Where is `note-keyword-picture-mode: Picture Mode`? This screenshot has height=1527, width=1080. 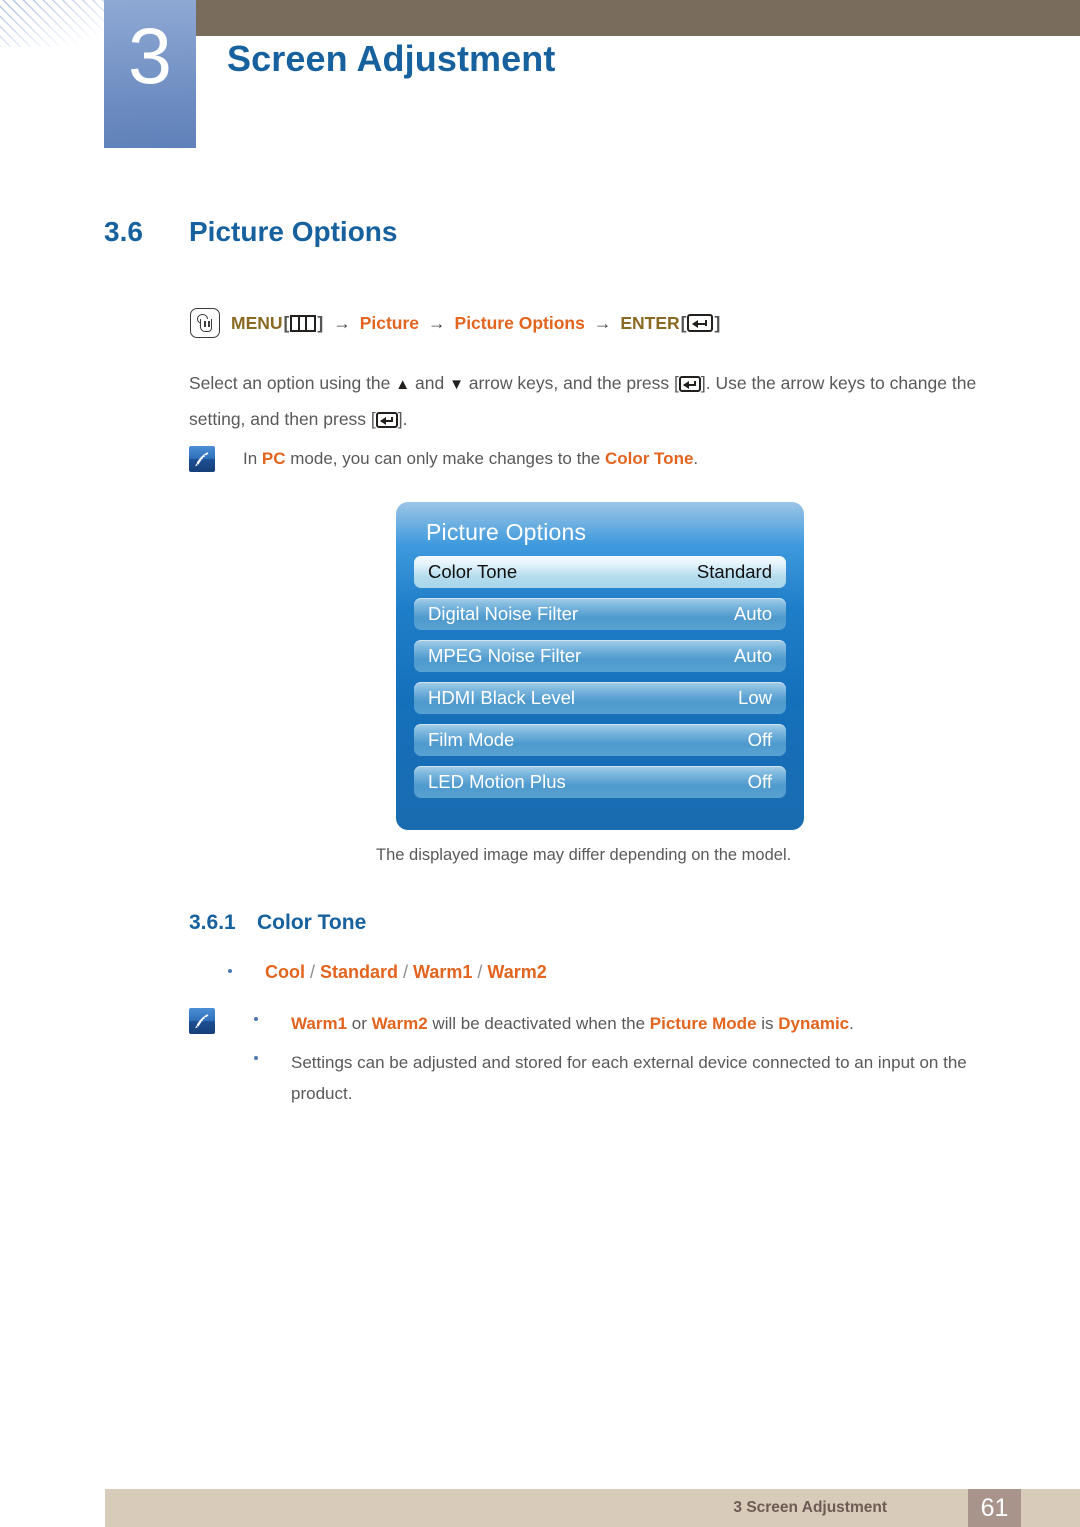
note-keyword-picture-mode: Picture Mode is located at coordinates (703, 1023).